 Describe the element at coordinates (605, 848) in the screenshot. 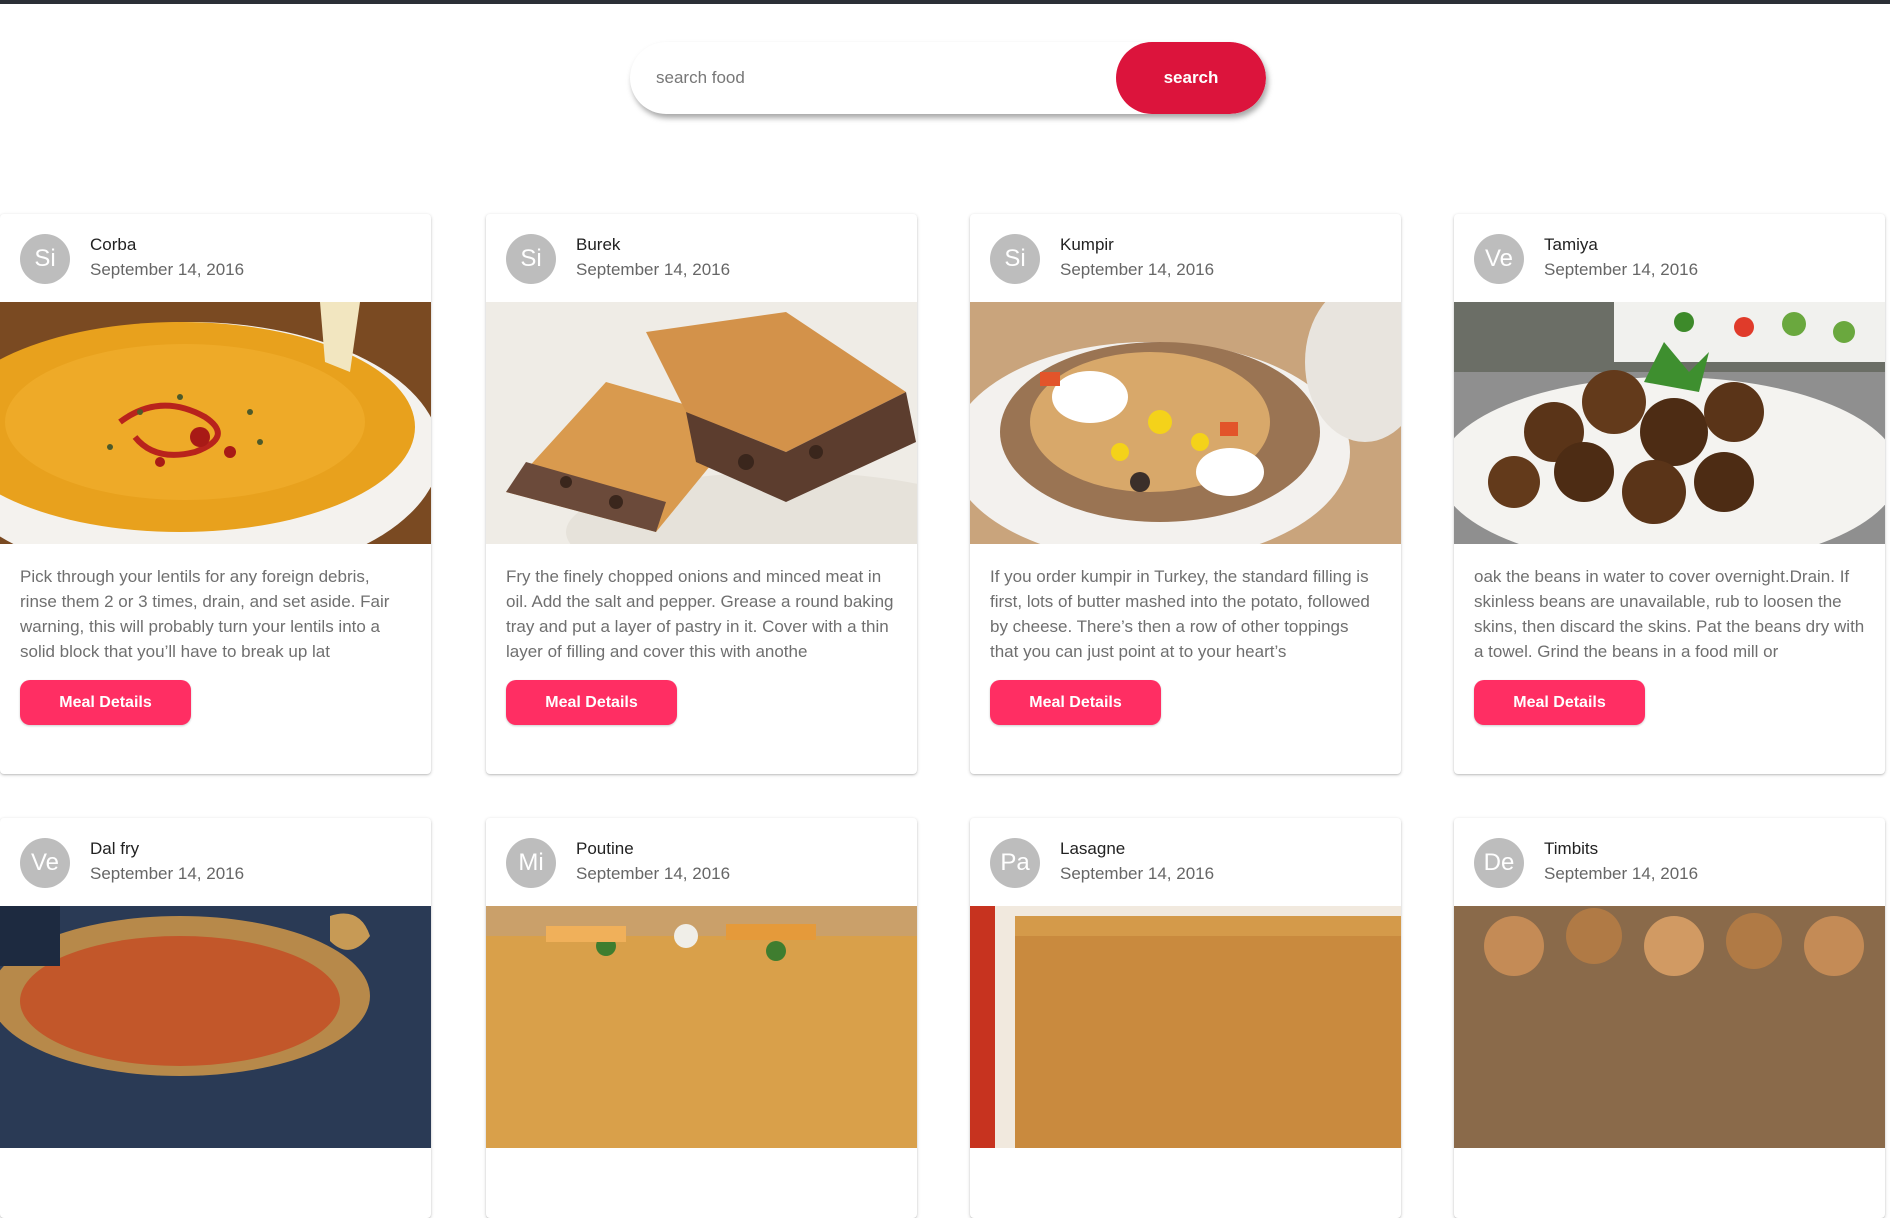

I see `meal-name: Poutine` at that location.